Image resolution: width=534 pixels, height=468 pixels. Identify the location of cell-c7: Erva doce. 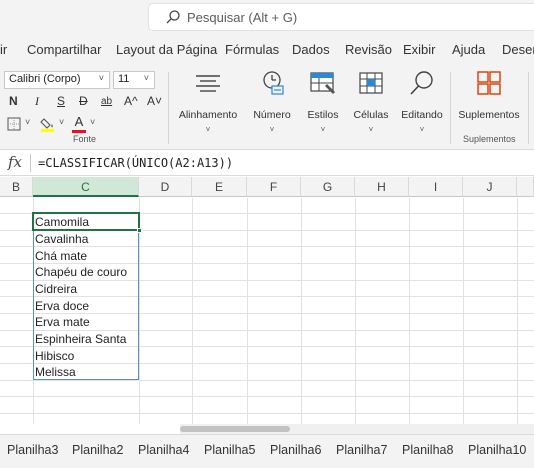
(62, 306).